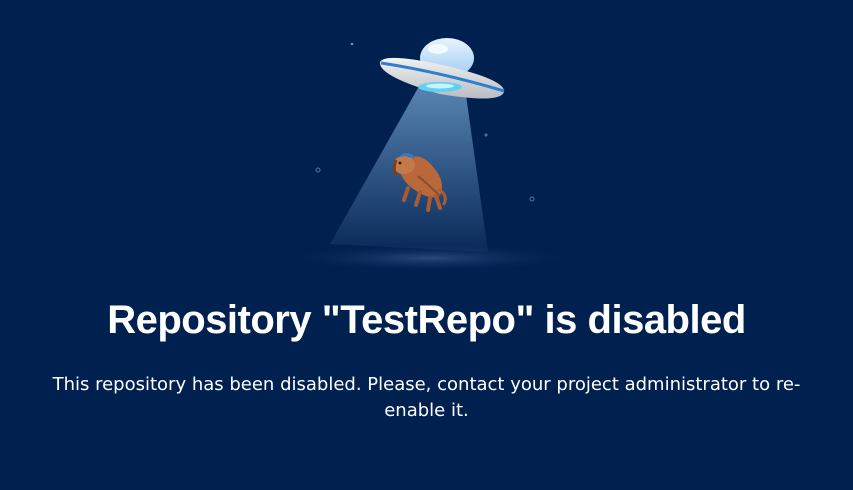 The height and width of the screenshot is (490, 853). Describe the element at coordinates (442, 68) in the screenshot. I see `ufo` at that location.